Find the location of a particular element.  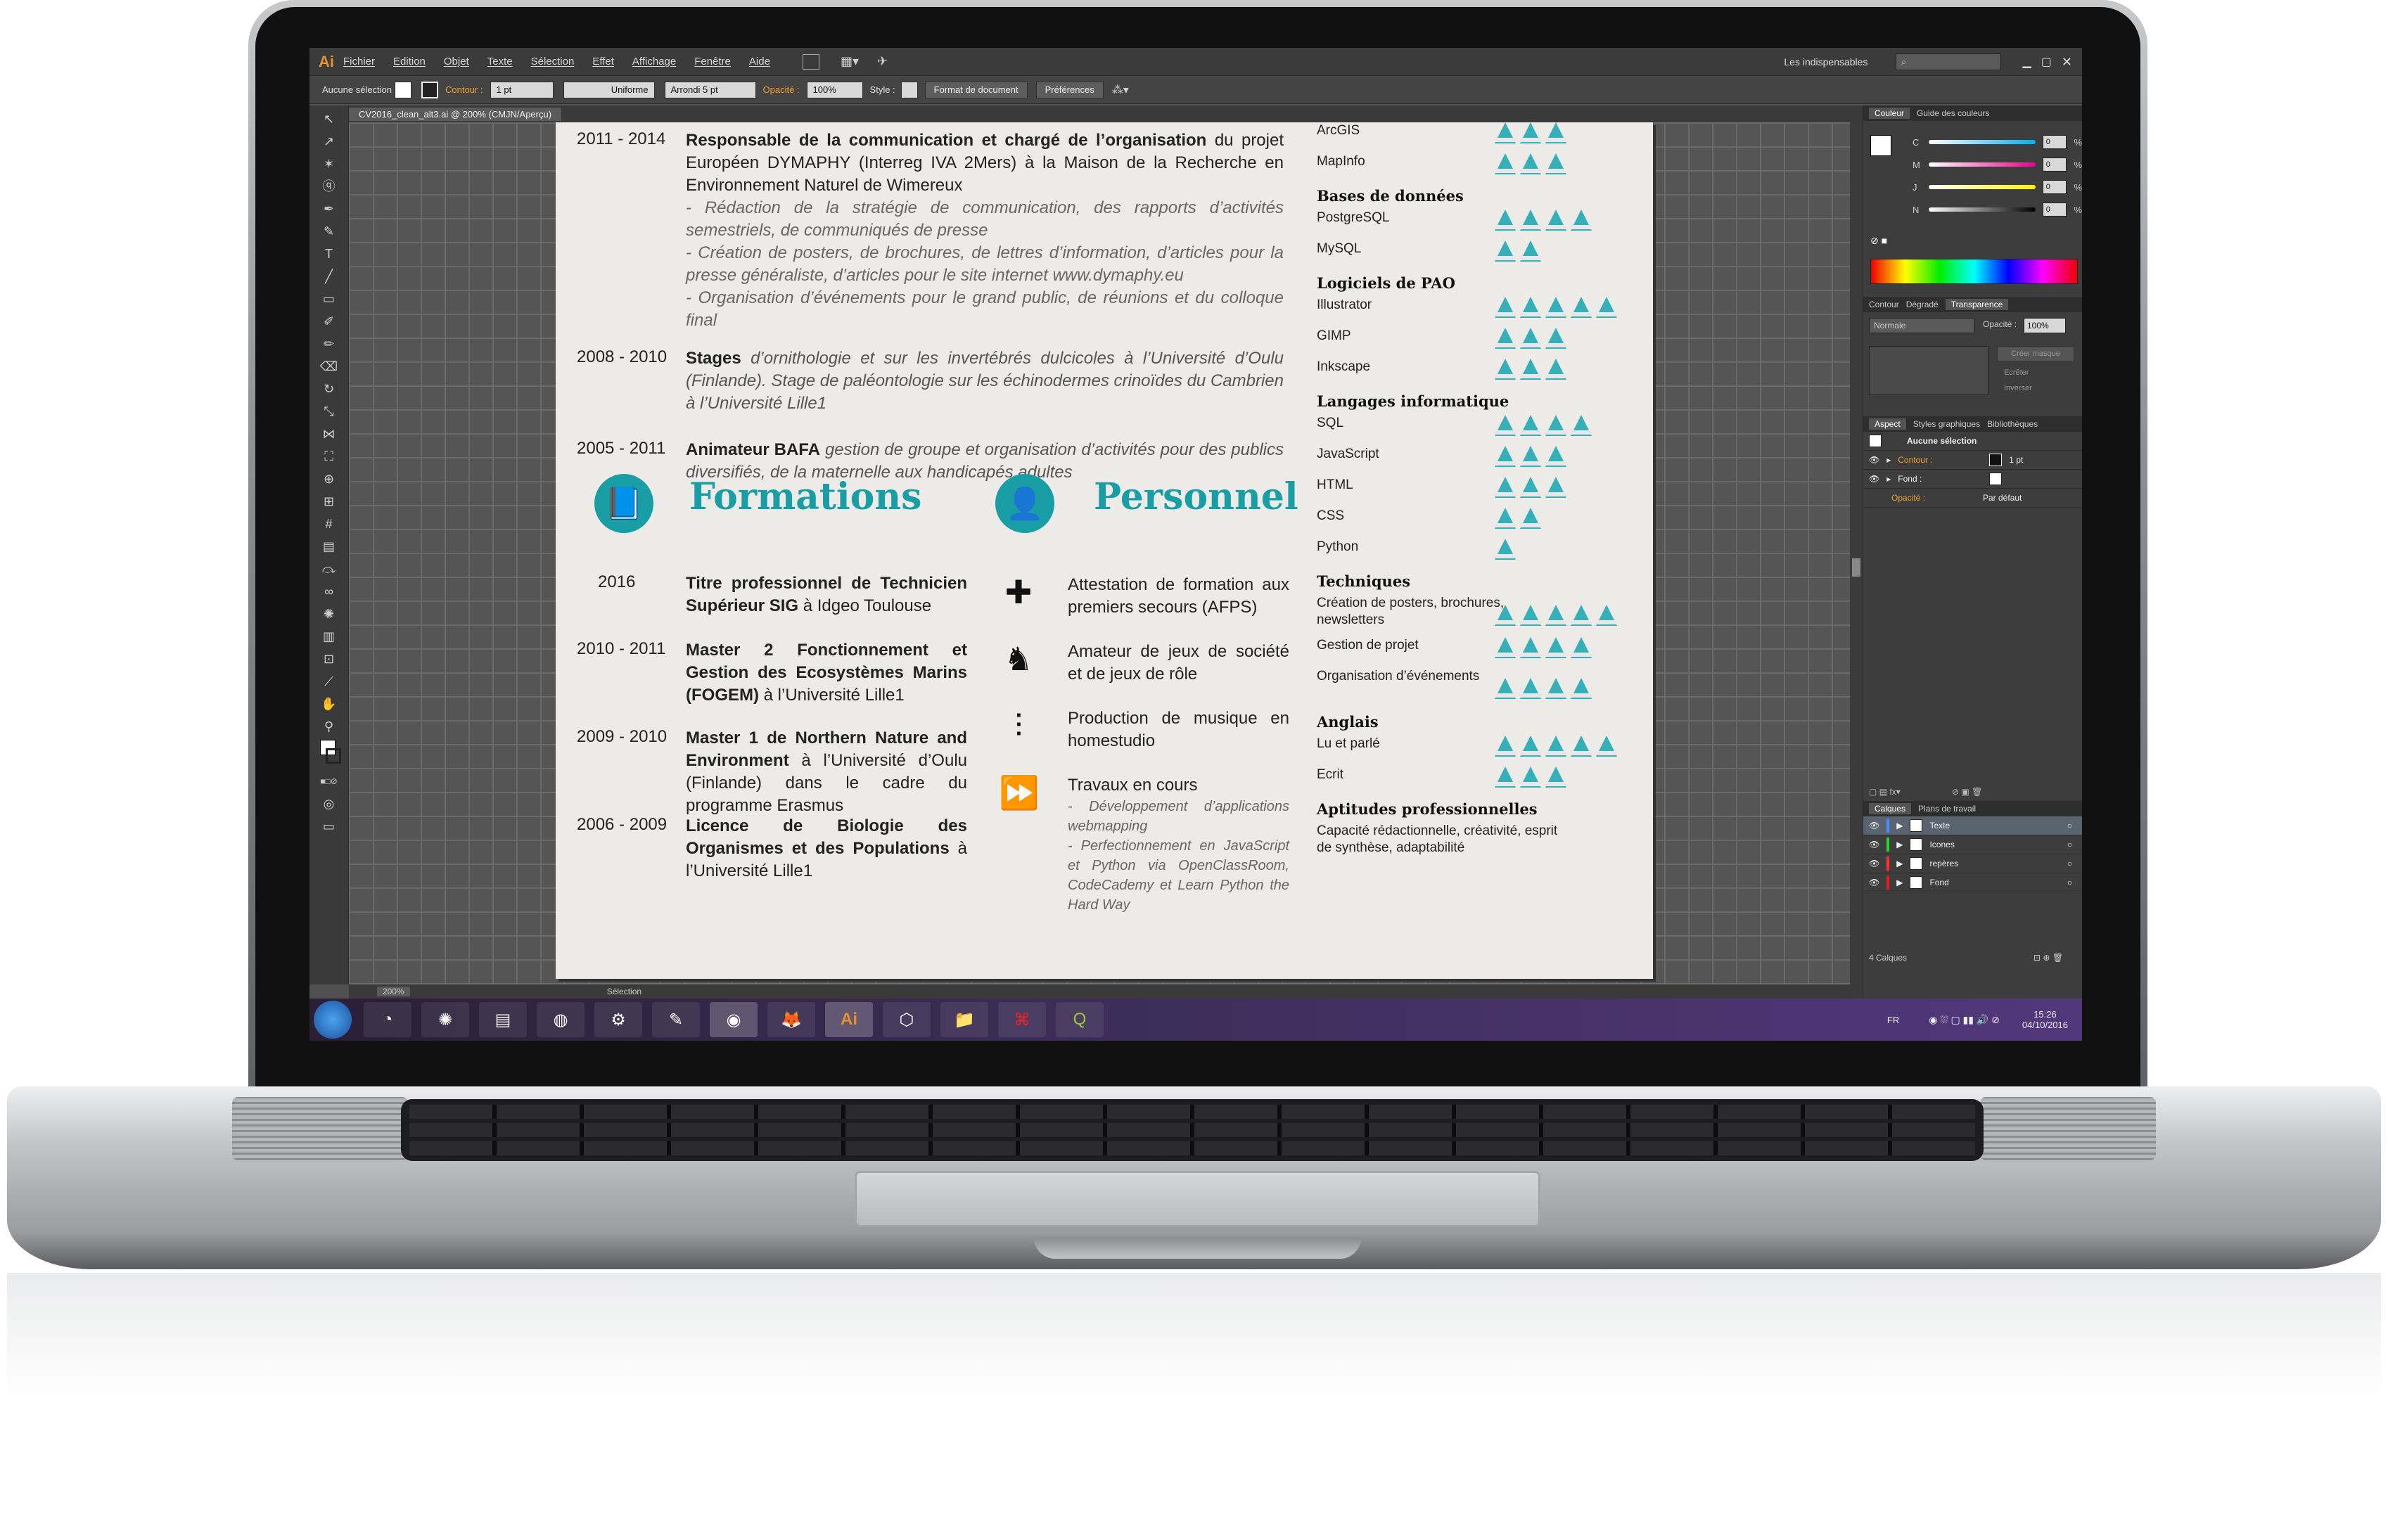

layer-row: 👁 ▶ repères ○ is located at coordinates (1973, 863).